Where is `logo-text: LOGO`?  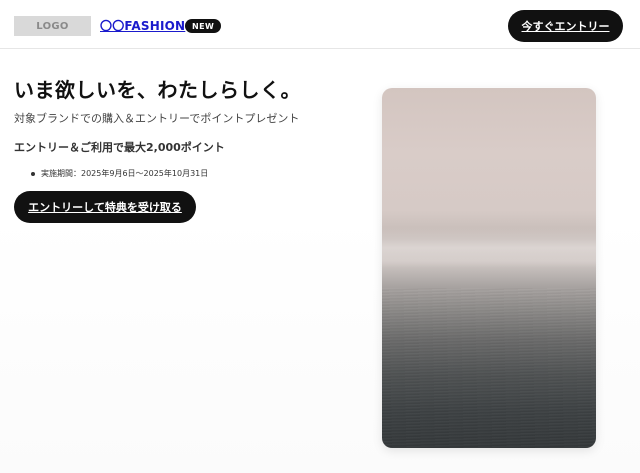 logo-text: LOGO is located at coordinates (52, 26).